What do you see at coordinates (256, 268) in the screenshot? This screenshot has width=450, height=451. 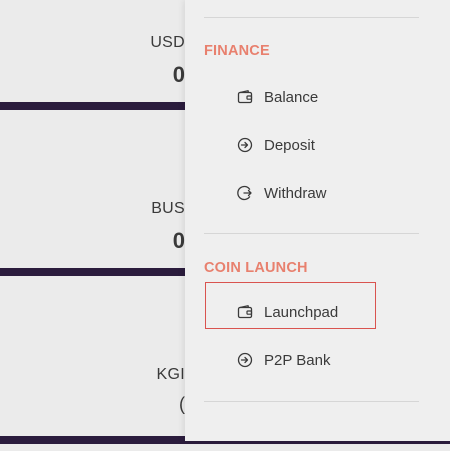 I see `section-title-coin-launch: COIN LAUNCH` at bounding box center [256, 268].